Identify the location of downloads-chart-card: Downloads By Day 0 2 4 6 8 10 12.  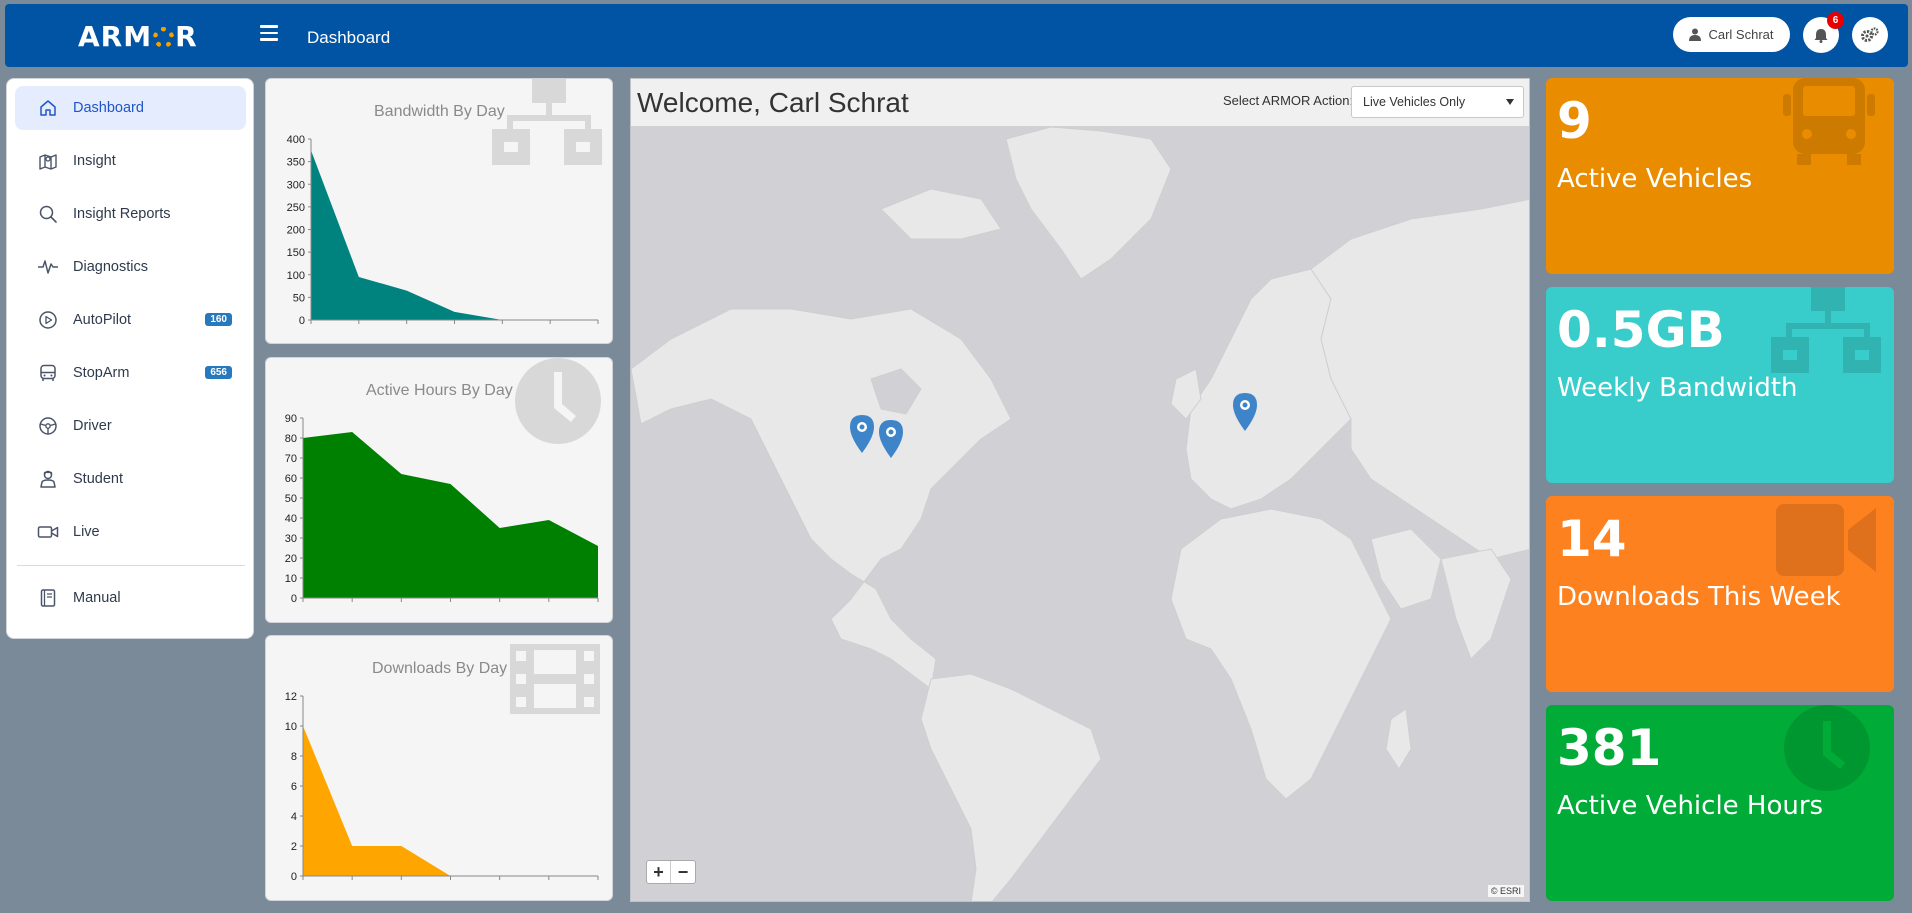
(439, 768).